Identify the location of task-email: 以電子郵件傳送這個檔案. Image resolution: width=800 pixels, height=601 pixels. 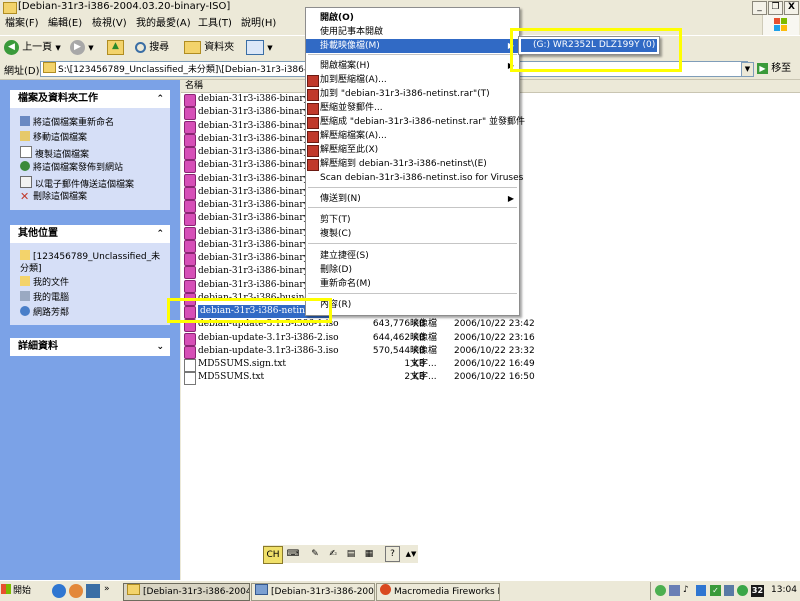
(77, 183).